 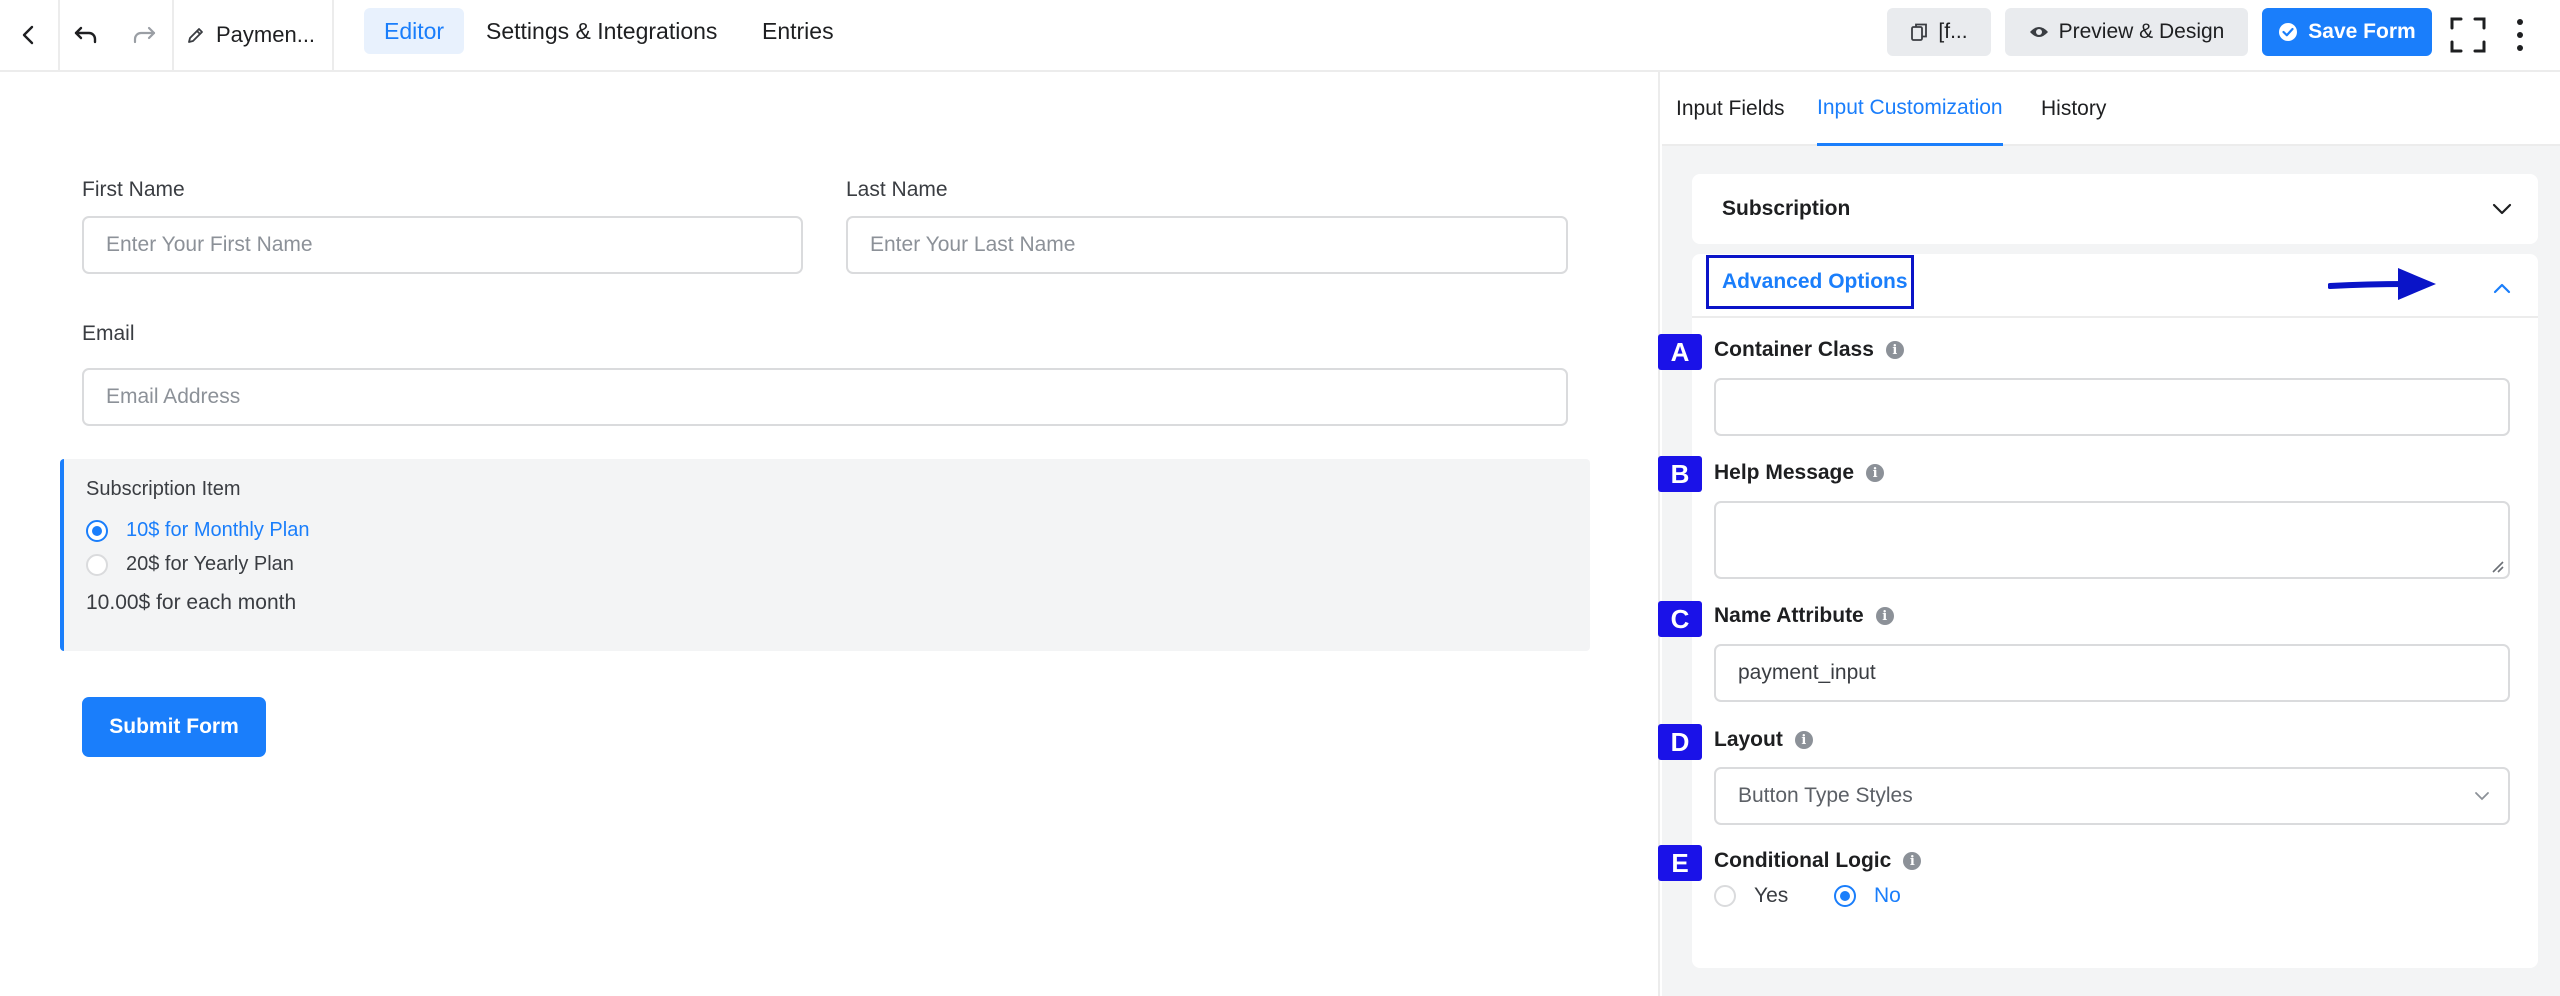 I want to click on monthly-plan-option: 10$ for Monthly Plan, so click(x=197, y=530).